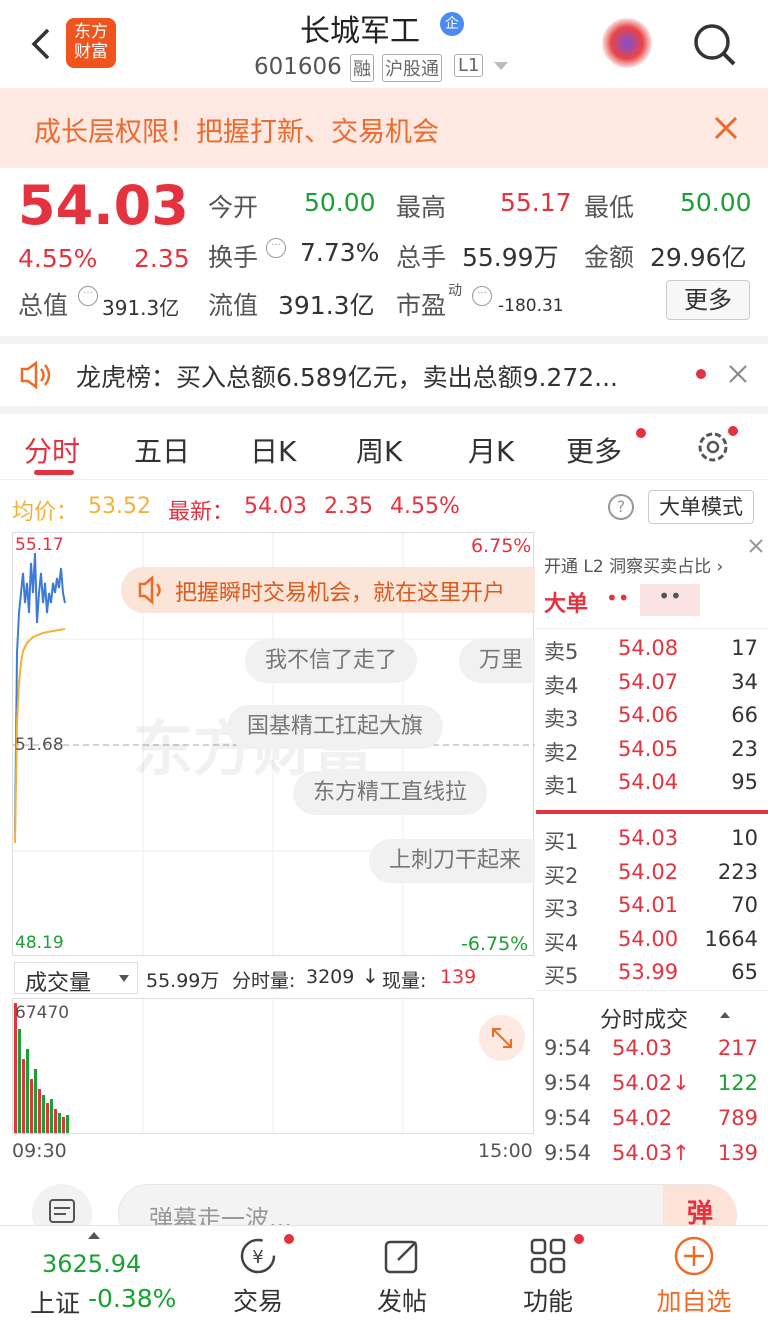 The width and height of the screenshot is (768, 1326). I want to click on account-promo-bubble: 把握瞬时交易机会，就在这里开户, so click(328, 590).